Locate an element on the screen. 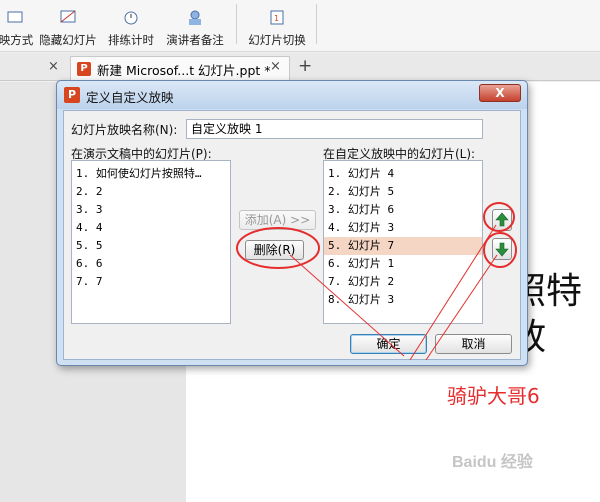 This screenshot has width=600, height=502. presentation-slide-item: 7. 7 is located at coordinates (151, 282).